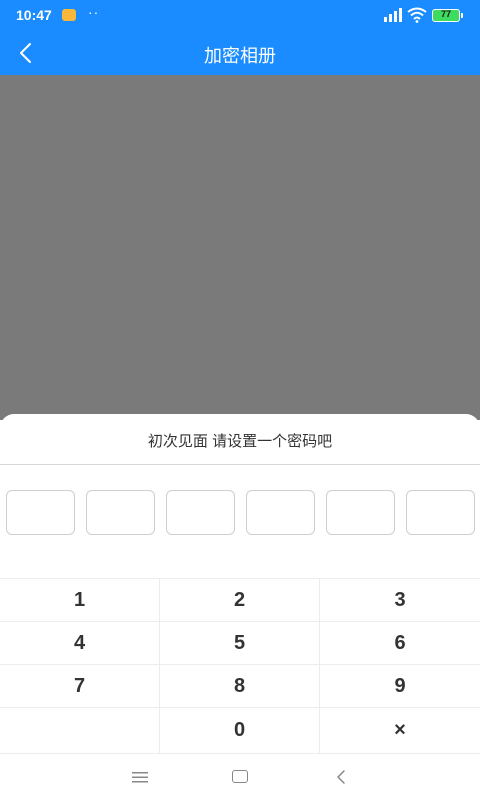 This screenshot has width=480, height=800. Describe the element at coordinates (462, 15) in the screenshot. I see `battery-tip` at that location.